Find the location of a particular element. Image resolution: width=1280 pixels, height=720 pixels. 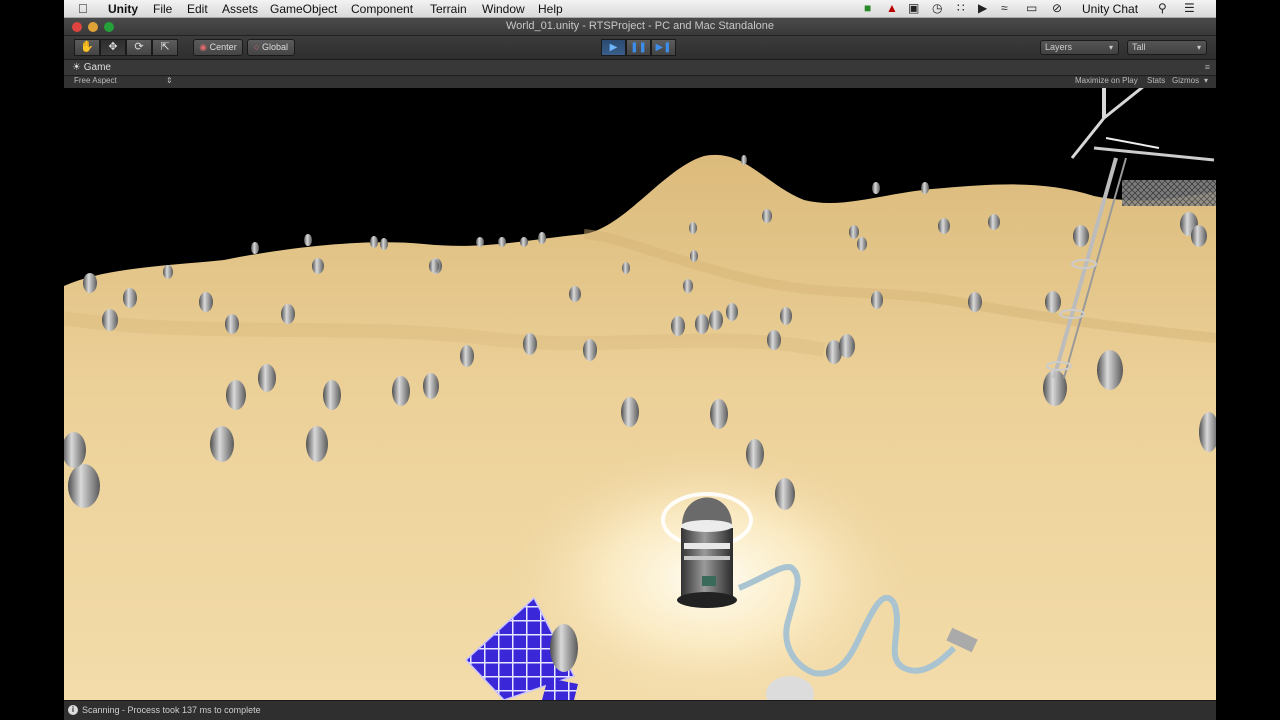

menu-terrain: Terrain is located at coordinates (448, 9).